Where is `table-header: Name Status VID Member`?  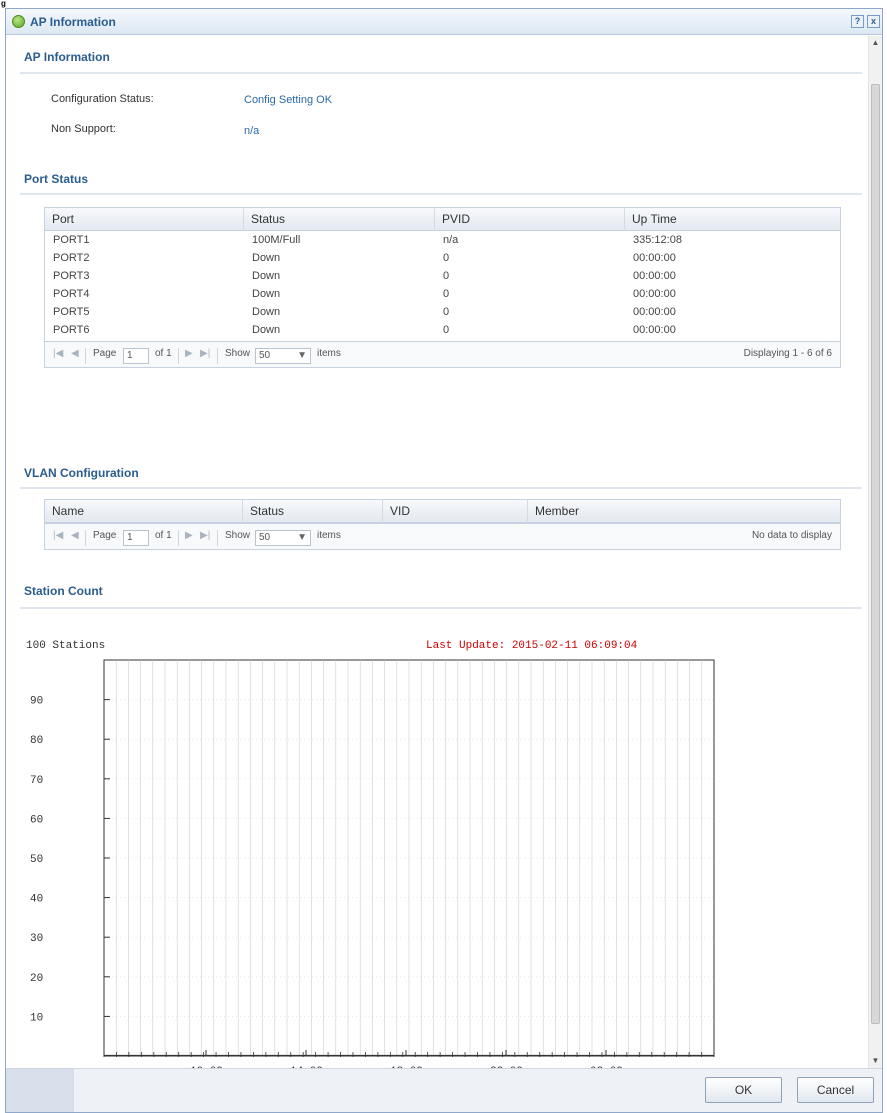
table-header: Name Status VID Member is located at coordinates (442, 511).